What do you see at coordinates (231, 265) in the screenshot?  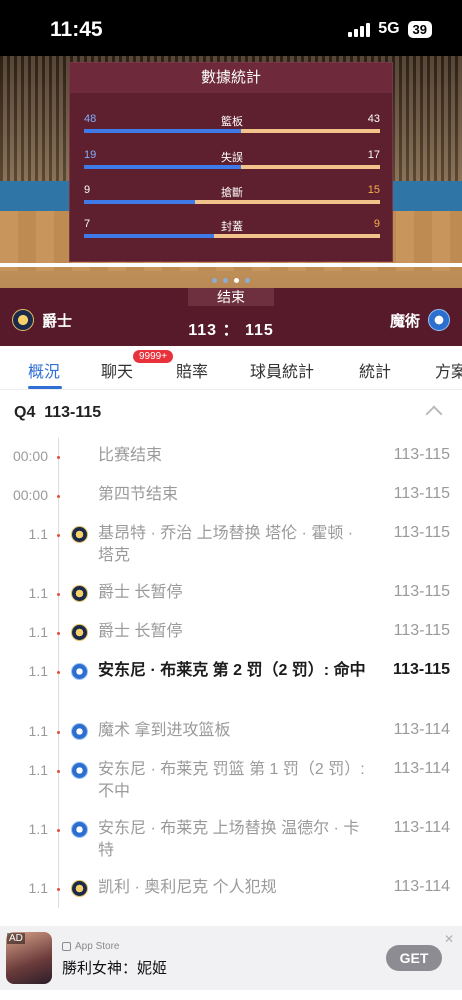 I see `court-line` at bounding box center [231, 265].